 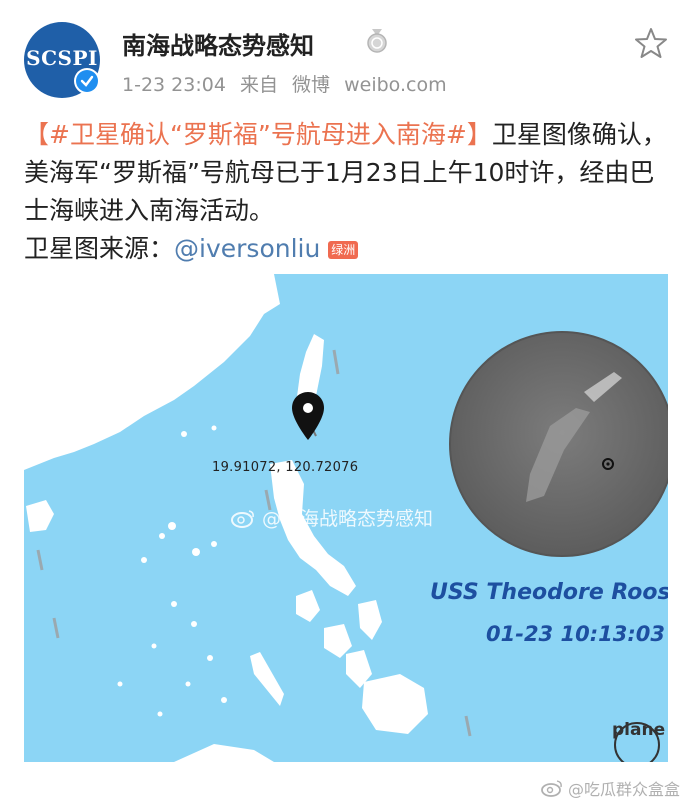 I want to click on post-meta: 1-23 23:04 来自 微博 weibo.com, so click(x=288, y=83).